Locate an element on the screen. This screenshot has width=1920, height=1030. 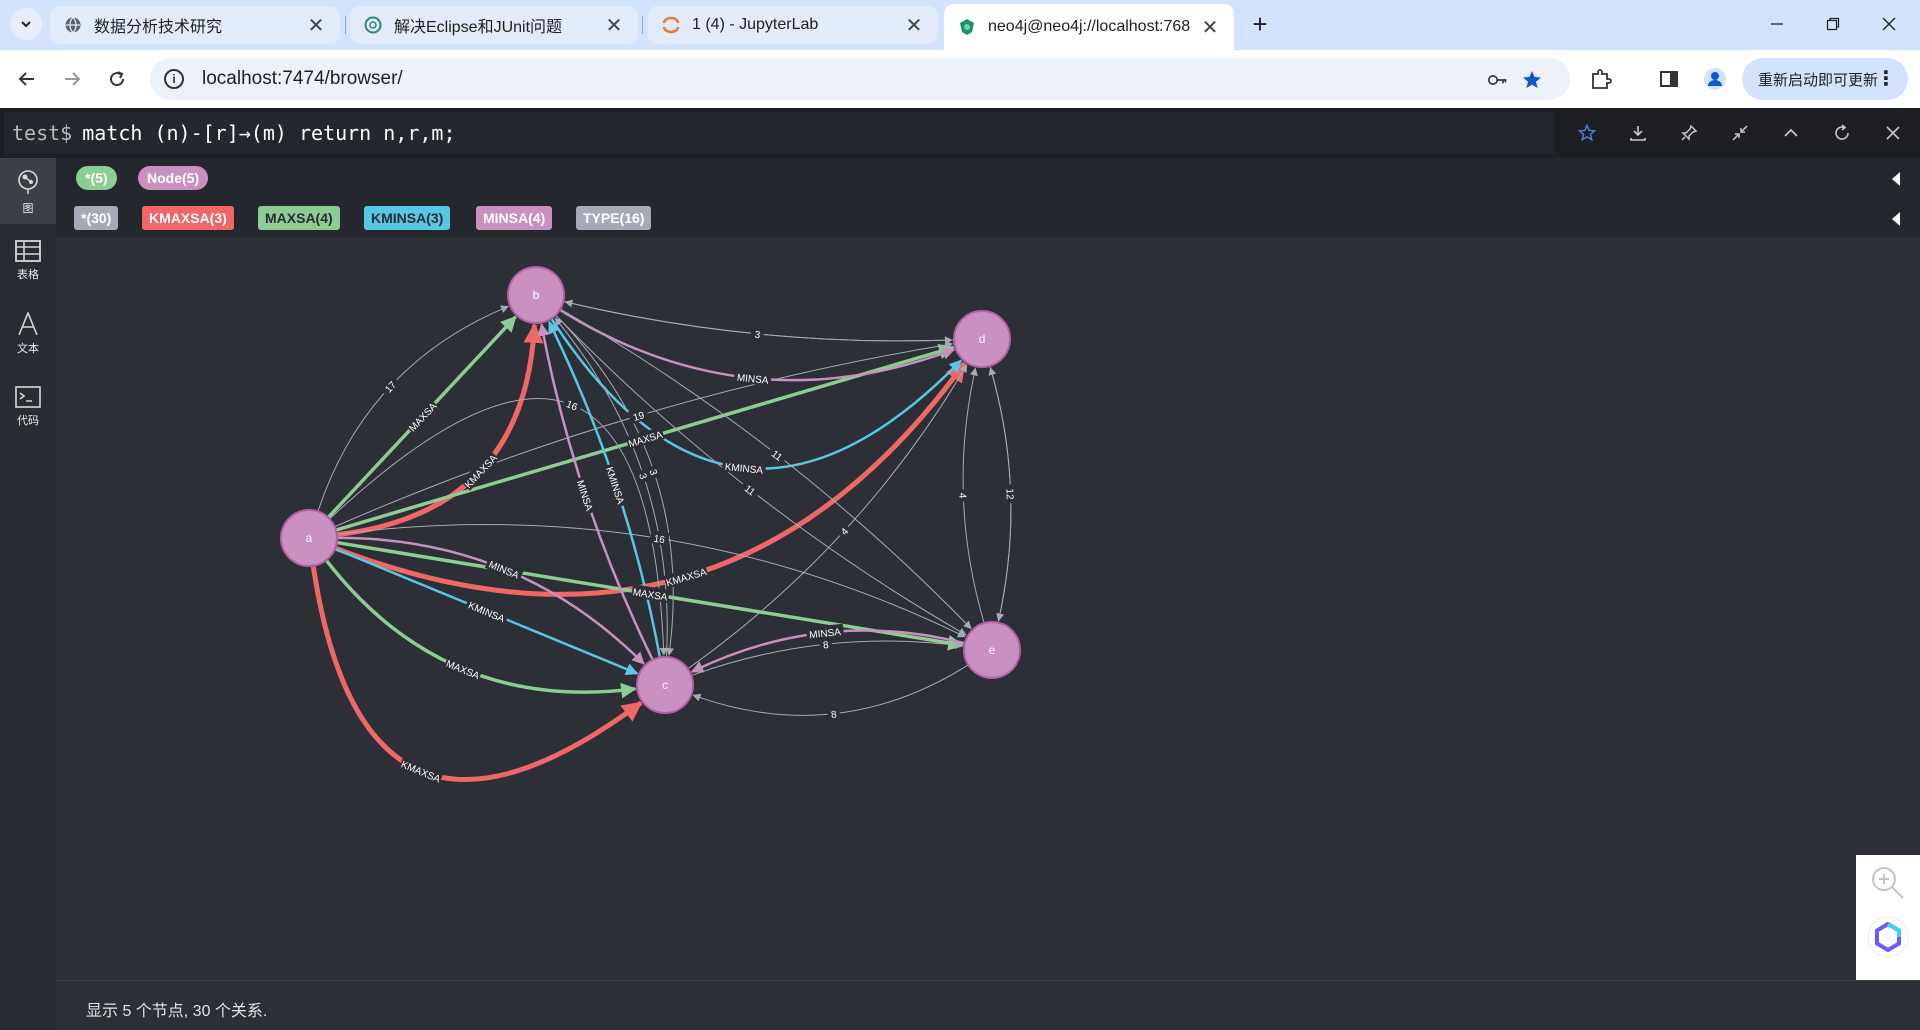
restore-button is located at coordinates (1833, 24).